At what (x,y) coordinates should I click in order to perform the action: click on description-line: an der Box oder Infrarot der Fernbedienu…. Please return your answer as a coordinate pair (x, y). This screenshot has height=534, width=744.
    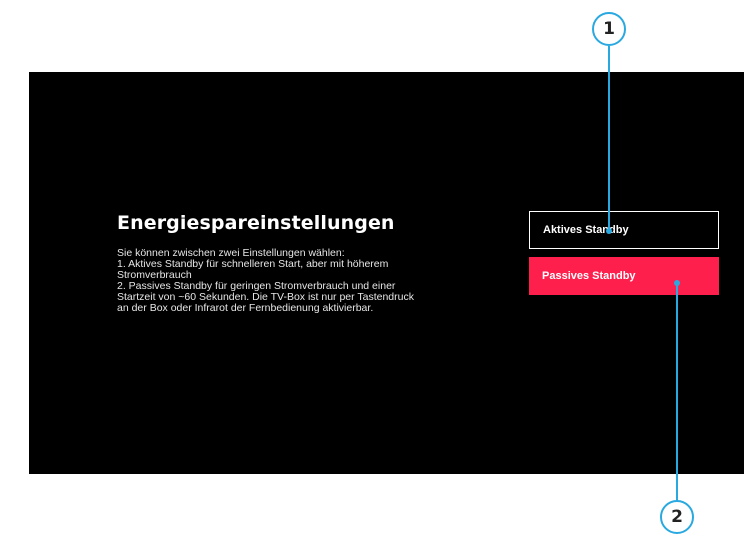
    Looking at the image, I should click on (245, 308).